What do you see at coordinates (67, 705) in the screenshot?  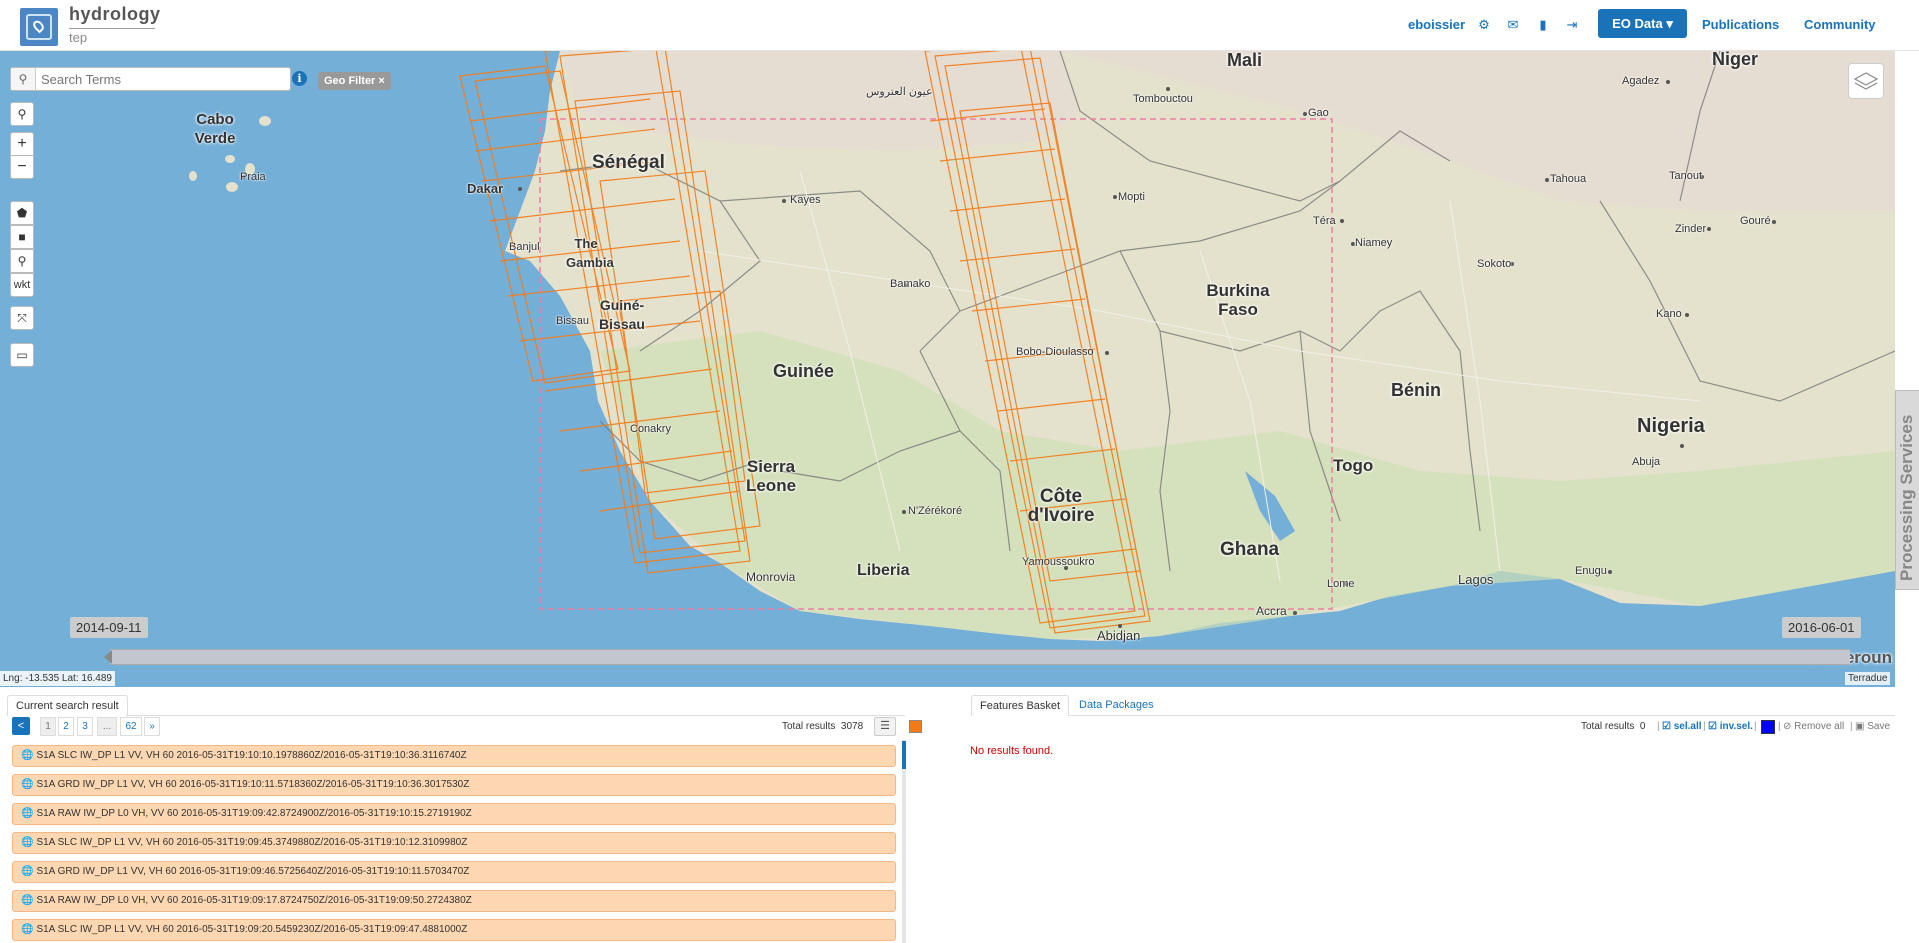 I see `tab-current-search-result: Current search result` at bounding box center [67, 705].